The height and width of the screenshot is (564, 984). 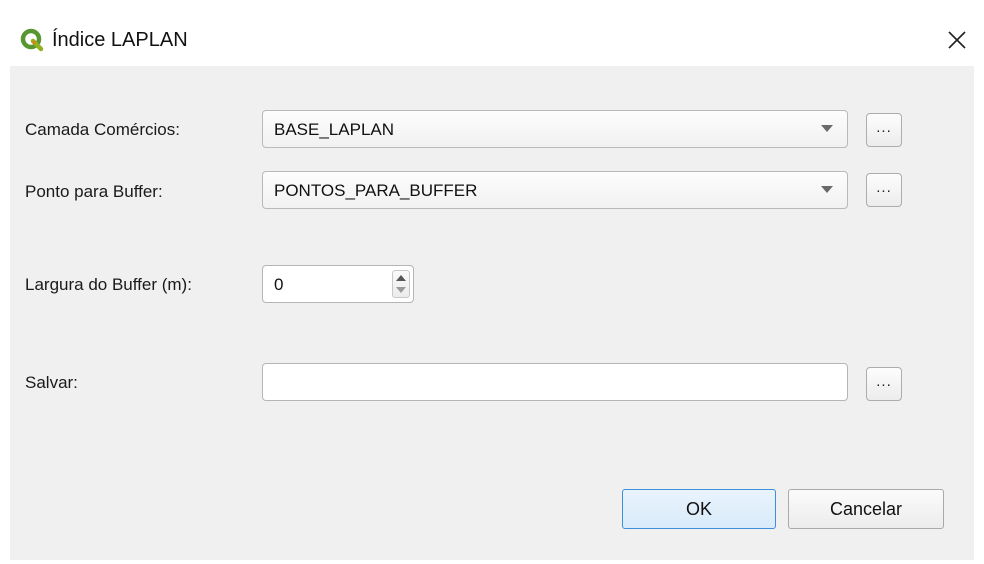 What do you see at coordinates (492, 33) in the screenshot?
I see `title-bar: Índice LAPLAN` at bounding box center [492, 33].